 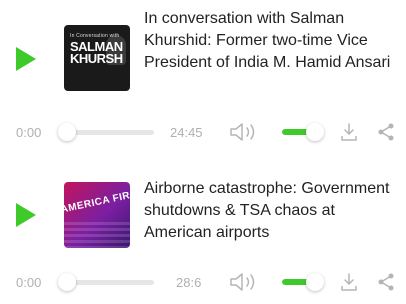 I want to click on player-controls: 0:00 24:45, so click(x=203, y=132).